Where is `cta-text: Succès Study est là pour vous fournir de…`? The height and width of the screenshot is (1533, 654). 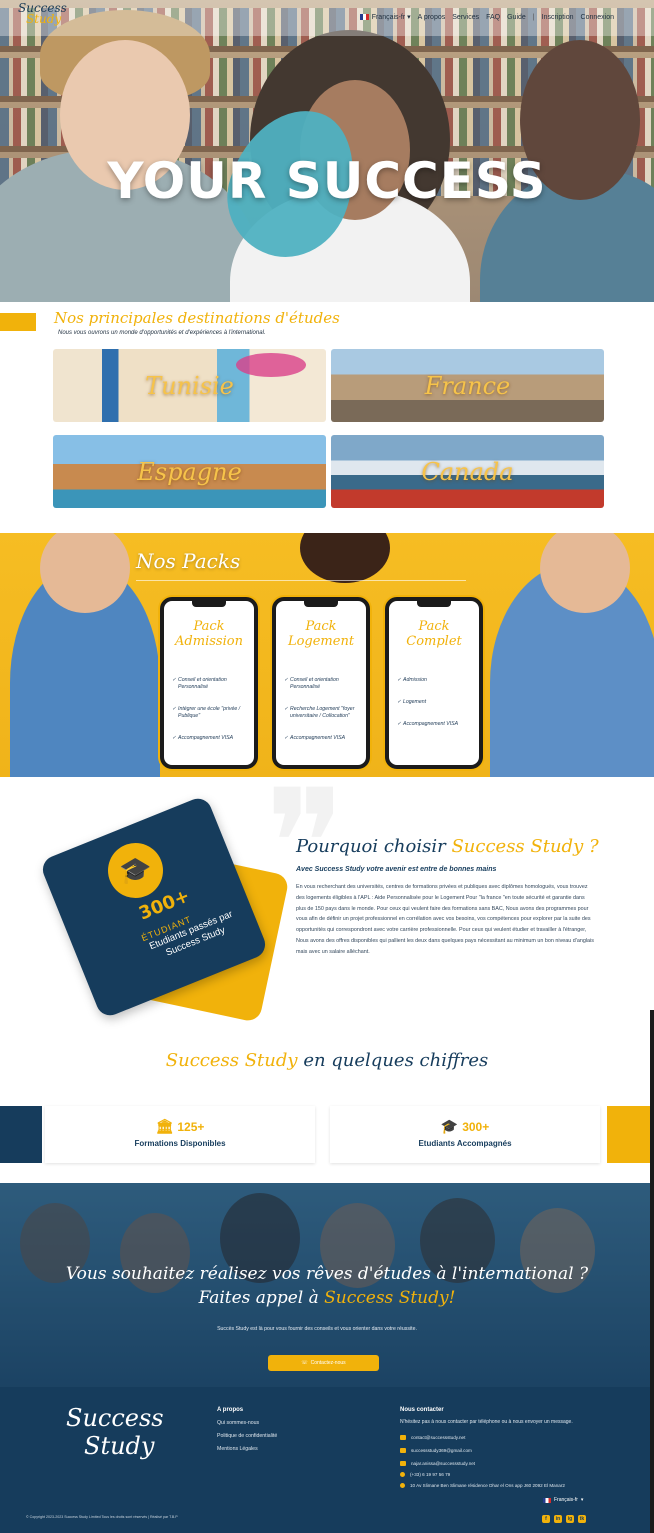
cta-text: Succès Study est là pour vous fournir de… is located at coordinates (317, 1329).